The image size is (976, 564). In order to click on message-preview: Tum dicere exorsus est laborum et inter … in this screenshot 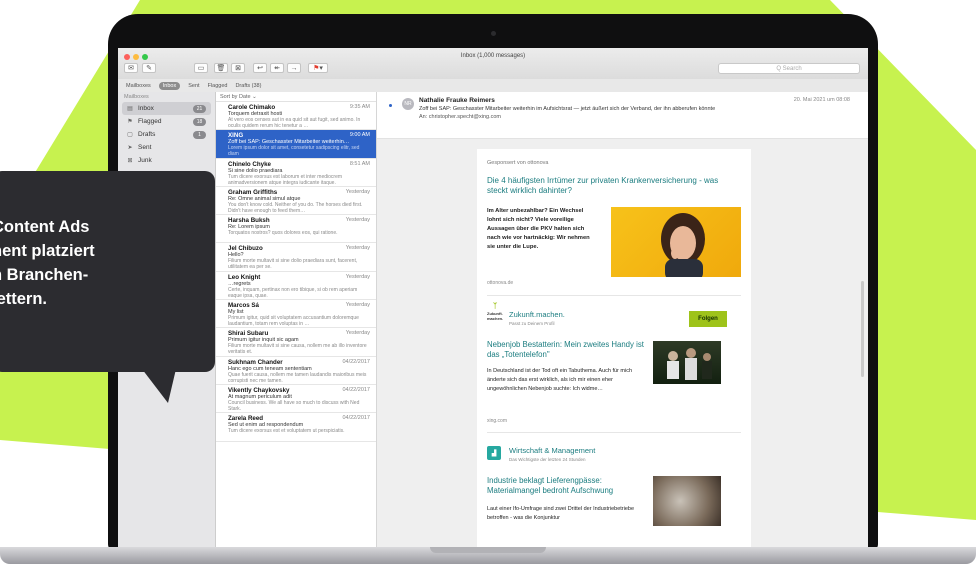, I will do `click(285, 179)`.